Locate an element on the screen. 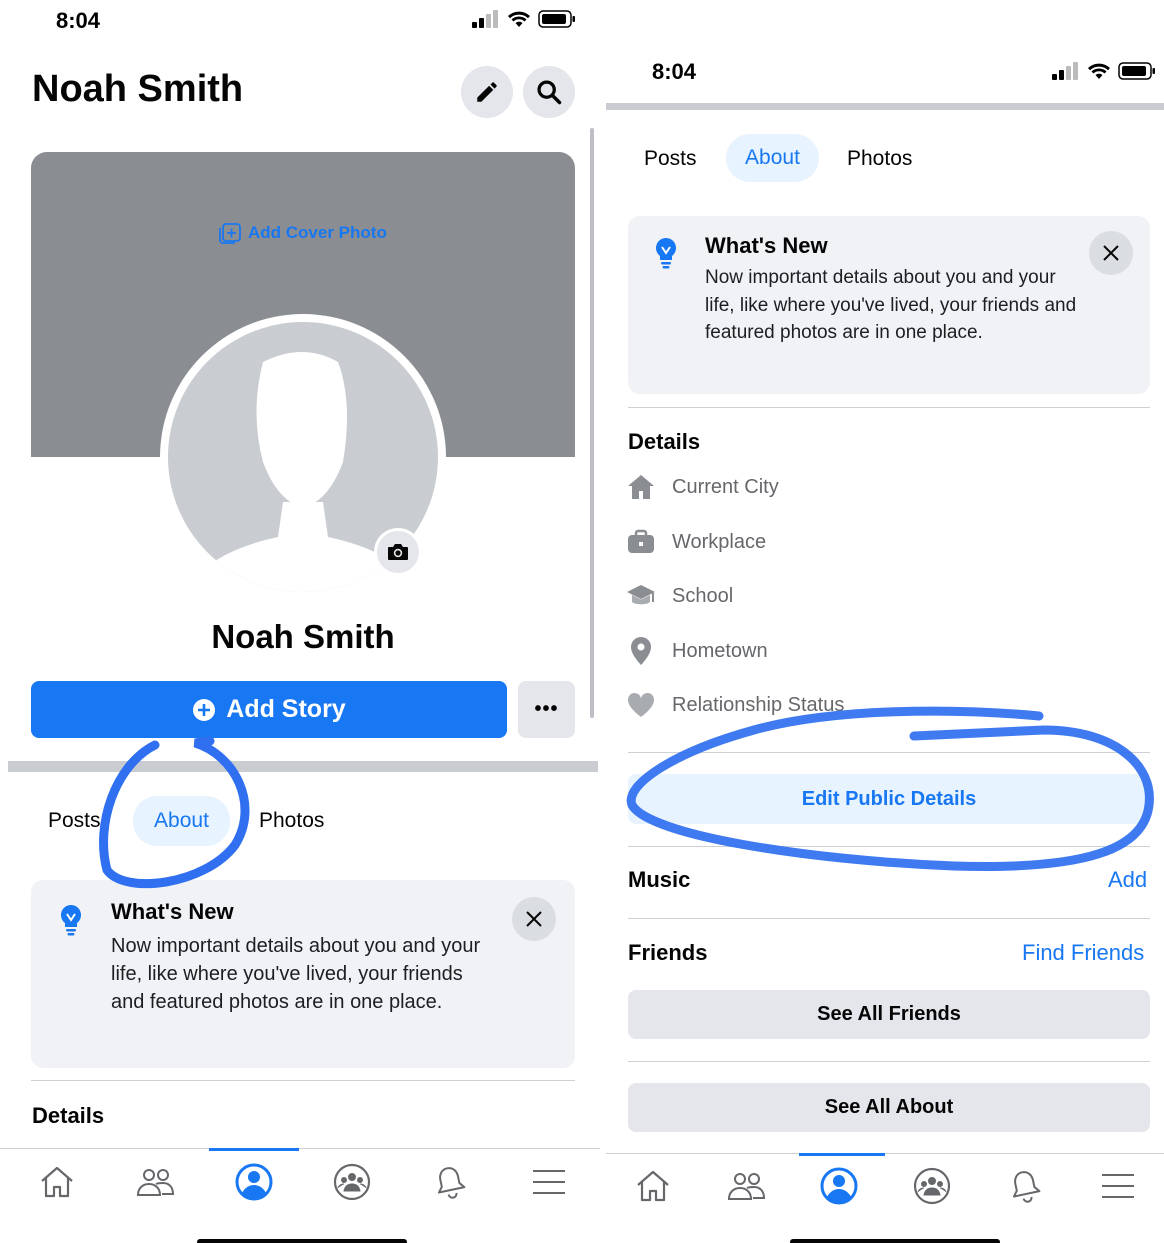  friends-title: Friends is located at coordinates (668, 952).